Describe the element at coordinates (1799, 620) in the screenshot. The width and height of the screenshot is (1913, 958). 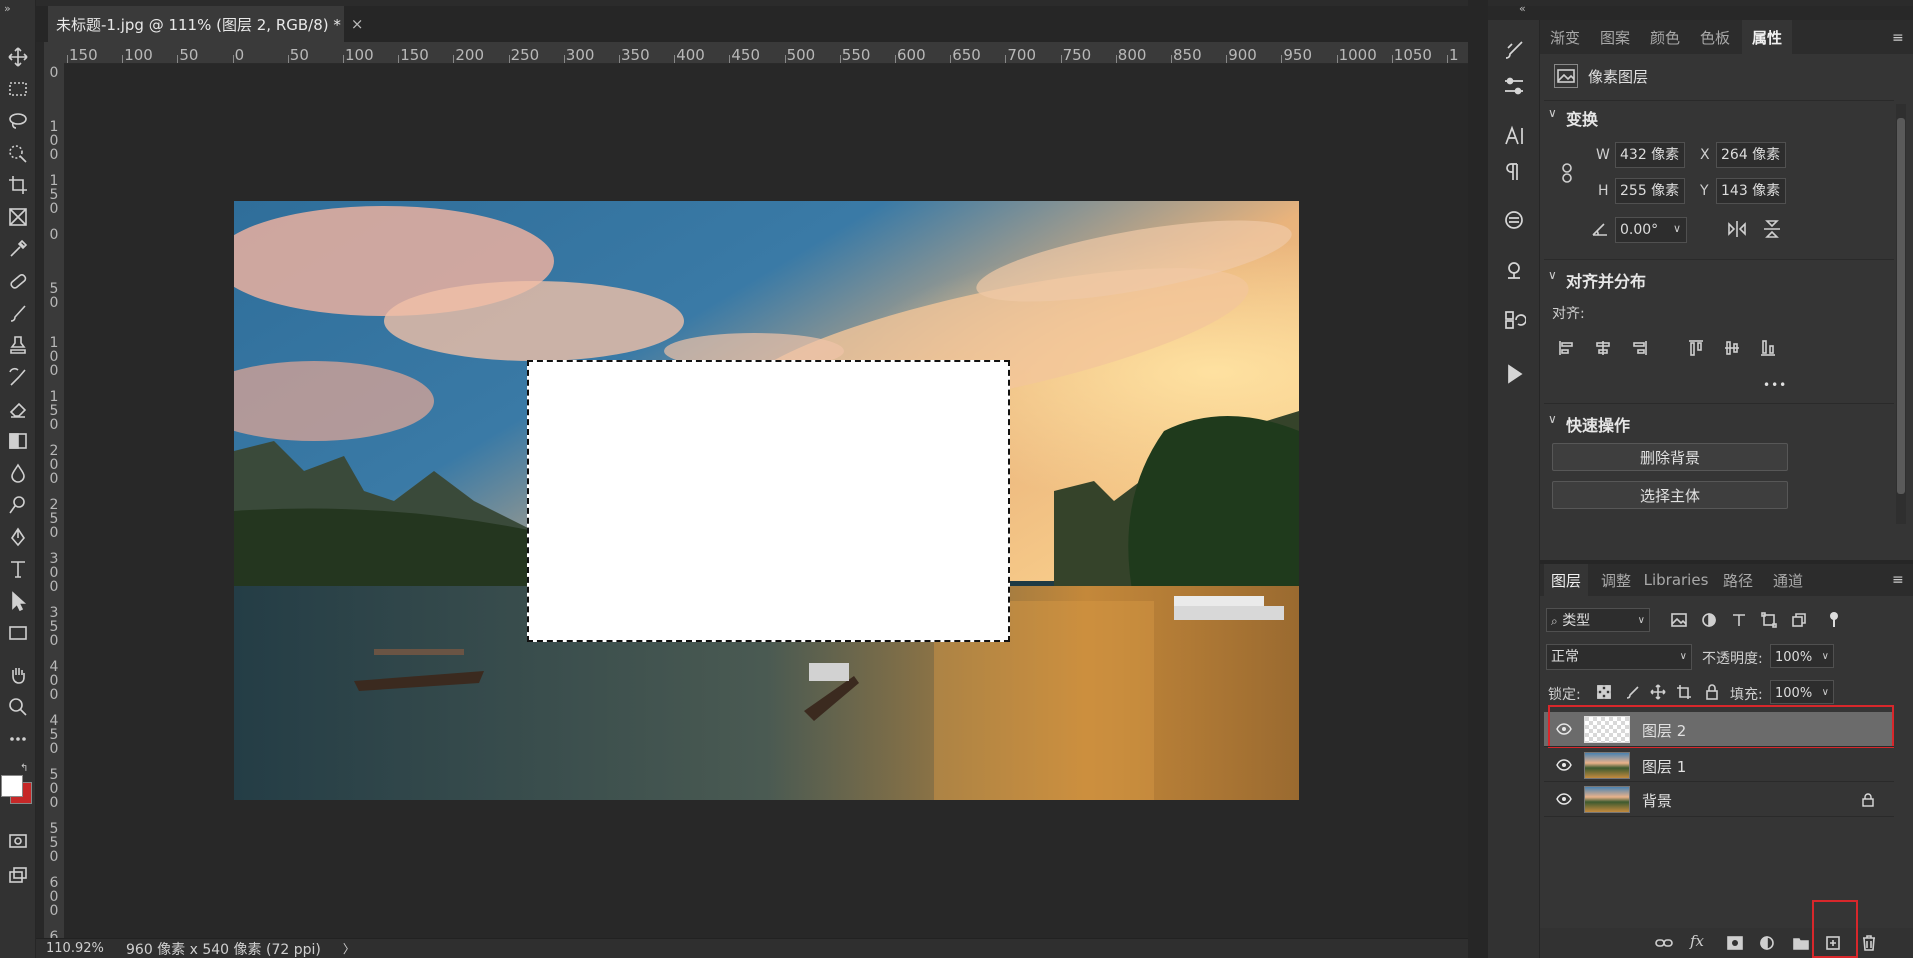
I see `filter-smart-object-icon` at that location.